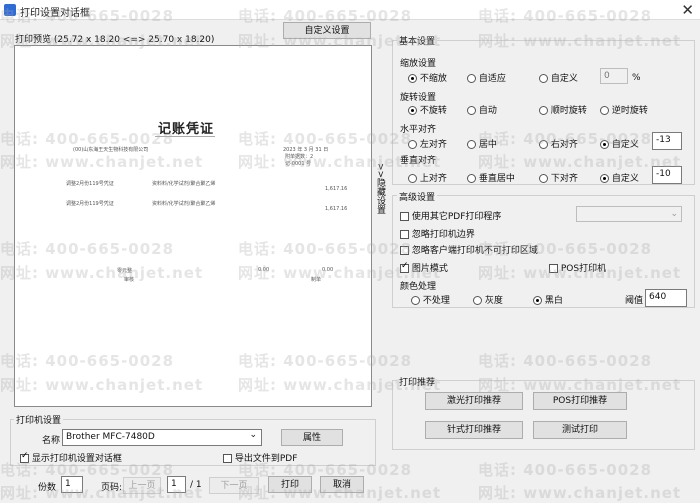 The width and height of the screenshot is (700, 503). Describe the element at coordinates (667, 141) in the screenshot. I see `halign-value-input: -13` at that location.